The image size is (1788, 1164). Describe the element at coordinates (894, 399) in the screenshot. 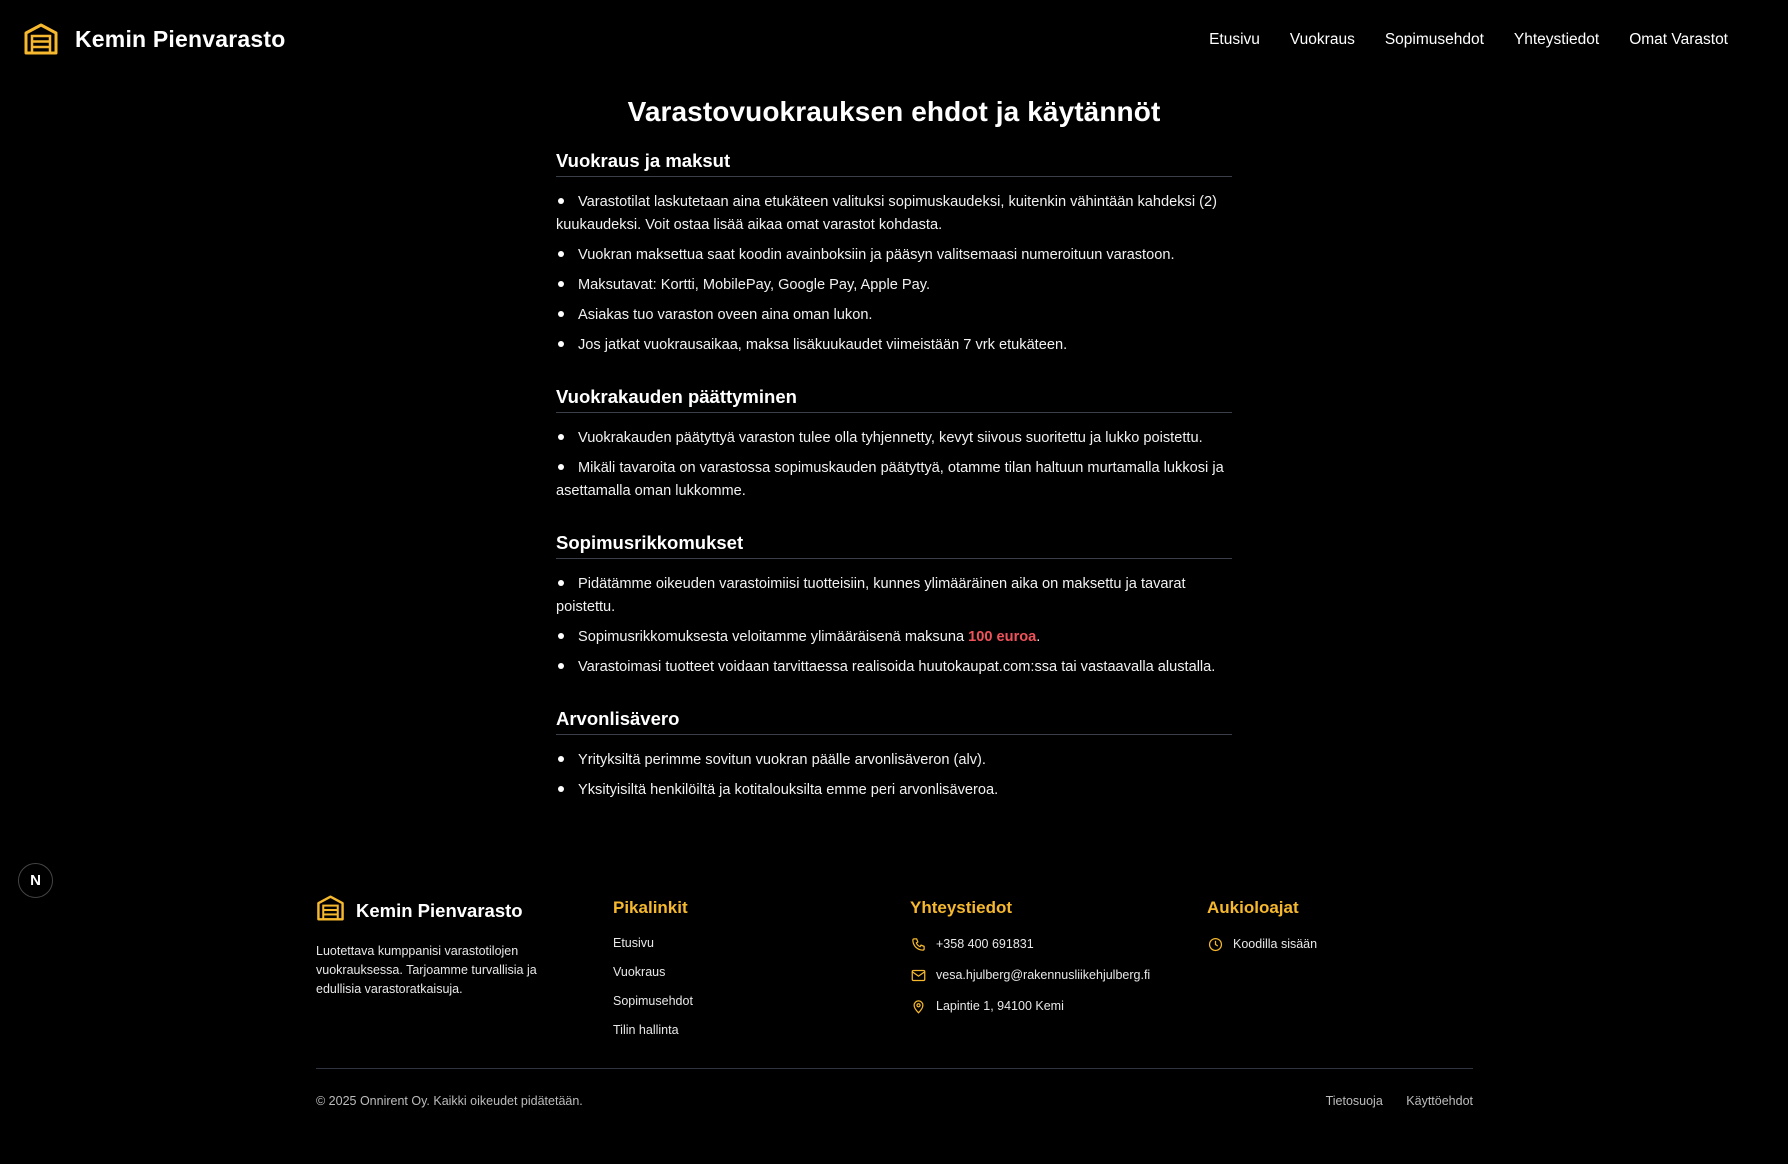

I see `section-heading: Vuokrakauden päättyminen` at that location.